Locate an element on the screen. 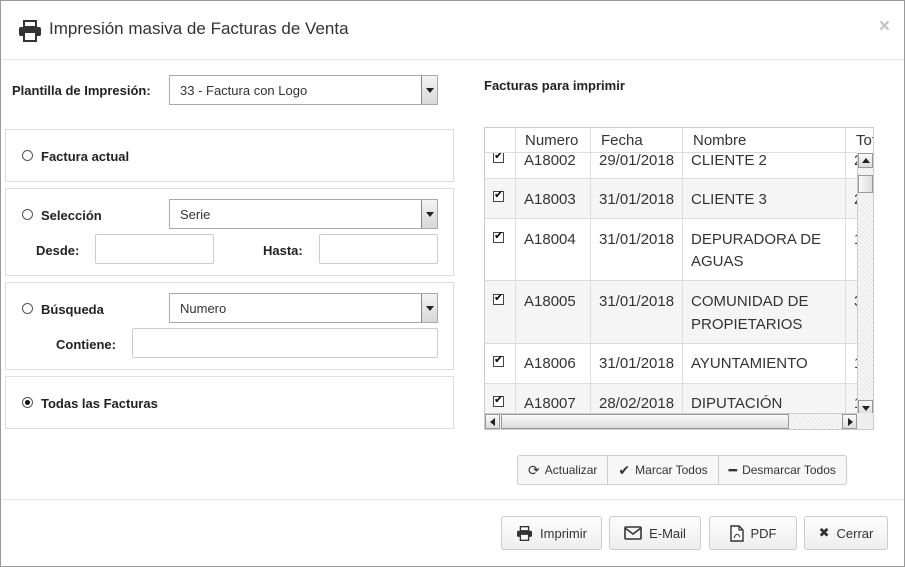 Image resolution: width=905 pixels, height=567 pixels. cell-numero: A18007 is located at coordinates (550, 403).